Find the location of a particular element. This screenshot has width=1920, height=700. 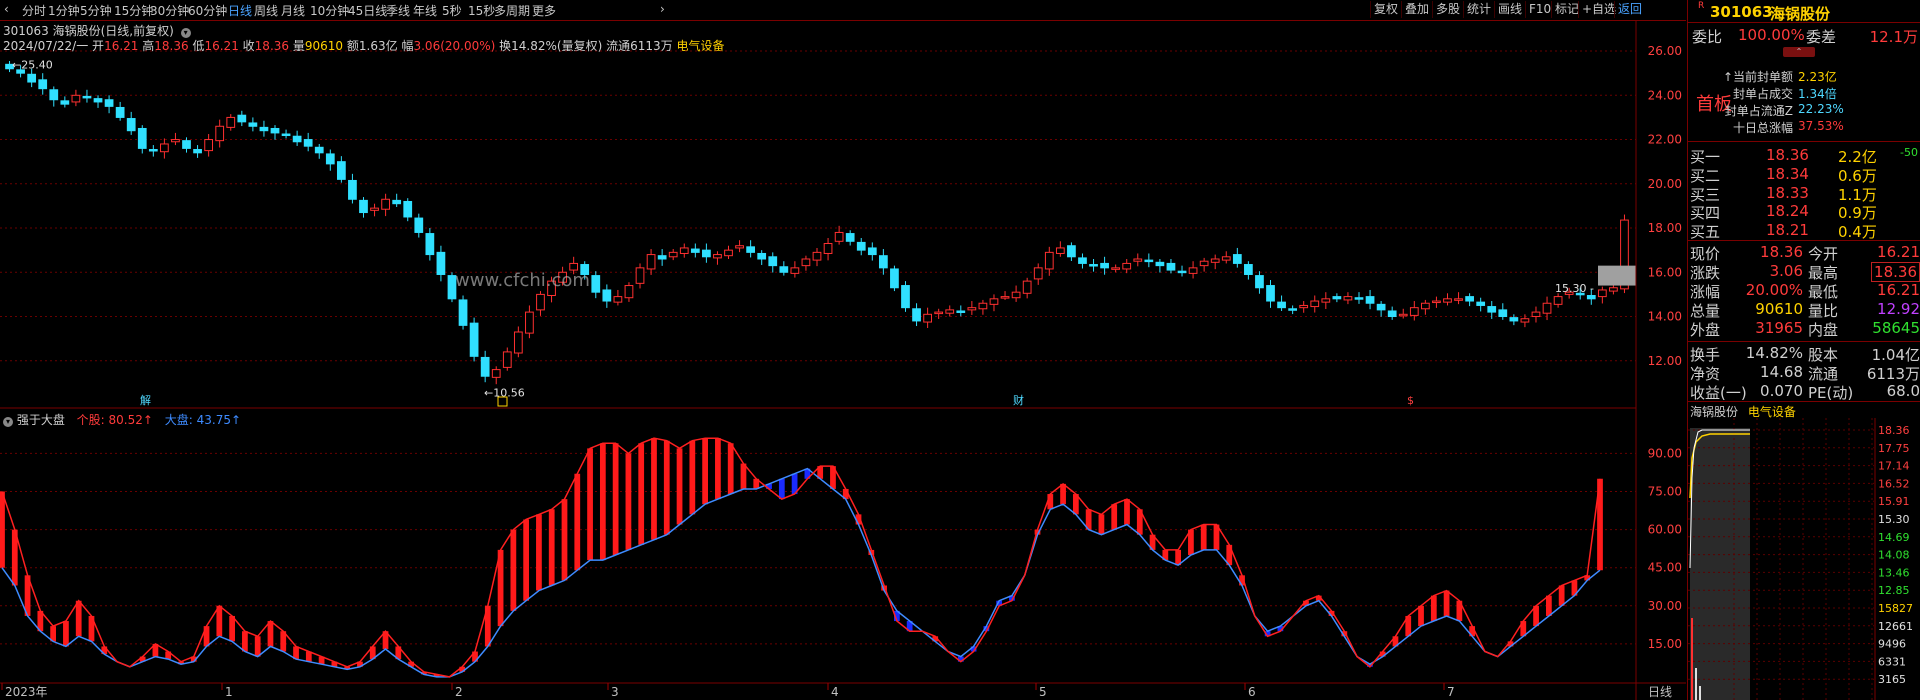

tool-叠加: 叠加 is located at coordinates (1416, 9).